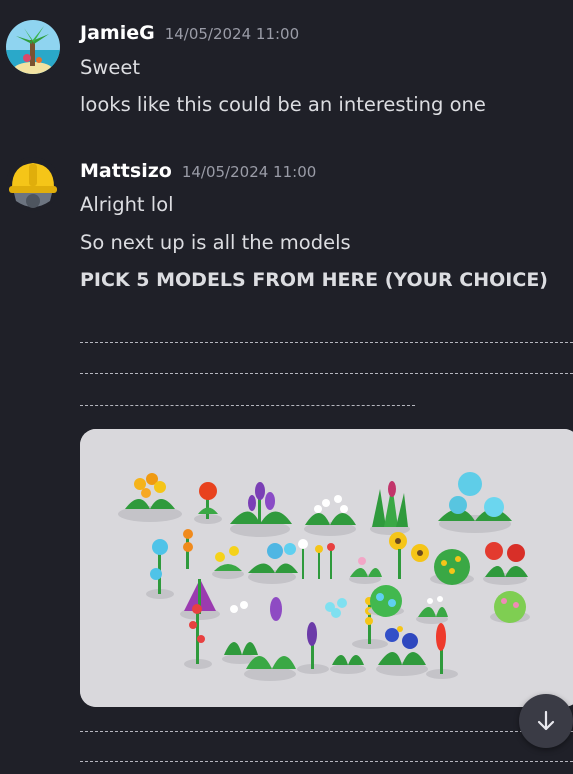 Image resolution: width=573 pixels, height=774 pixels. I want to click on tropical-island-icon, so click(33, 47).